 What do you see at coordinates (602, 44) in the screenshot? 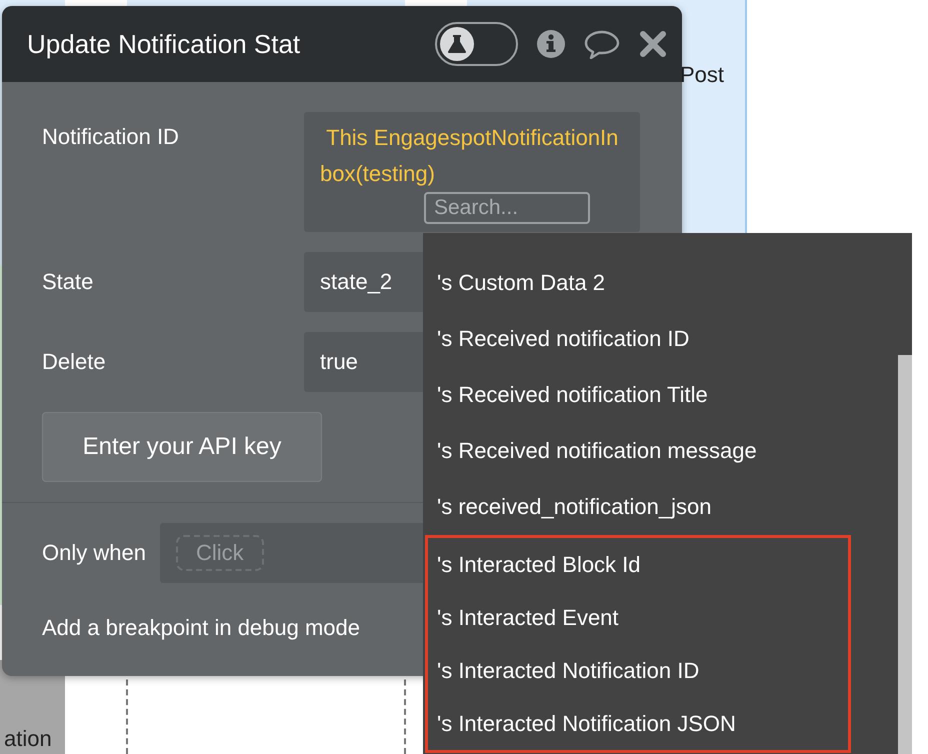
I see `comment-icon` at bounding box center [602, 44].